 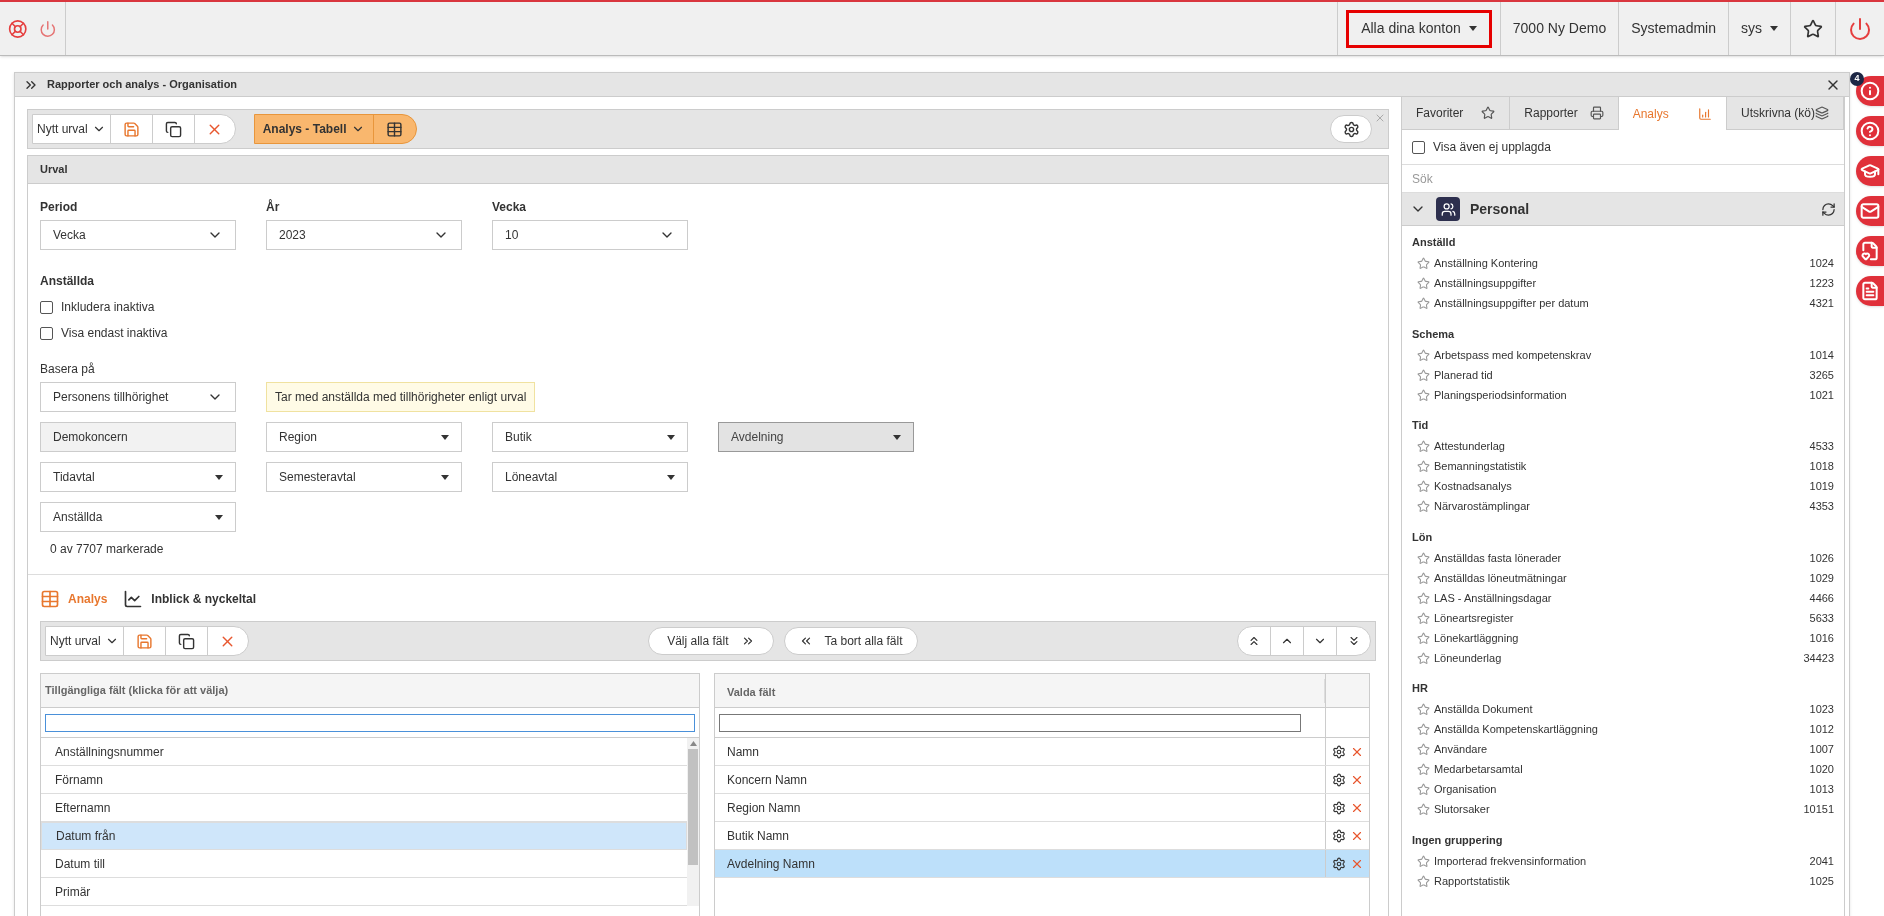 What do you see at coordinates (364, 437) in the screenshot?
I see `dropdown: Region` at bounding box center [364, 437].